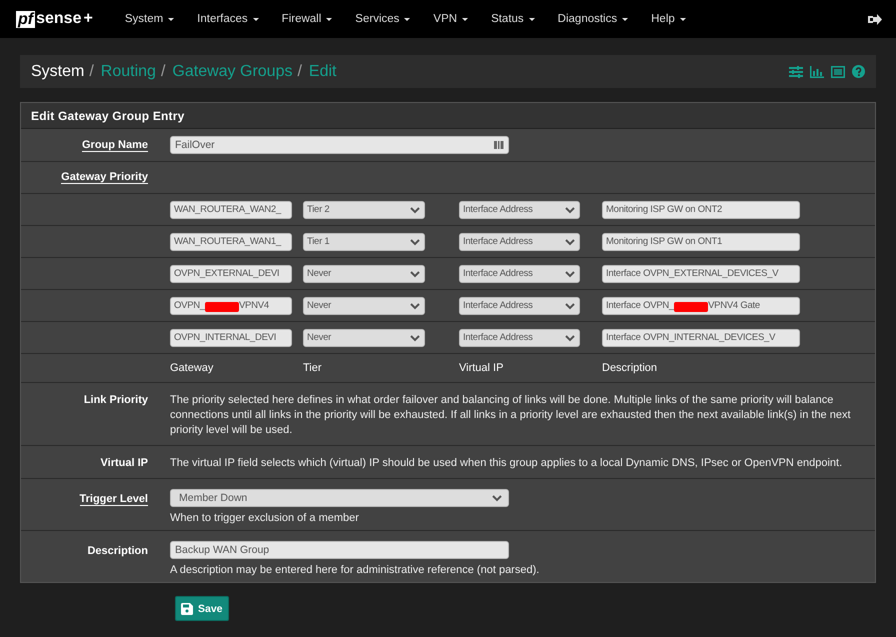 This screenshot has height=637, width=896. I want to click on field-label: Group Name, so click(115, 145).